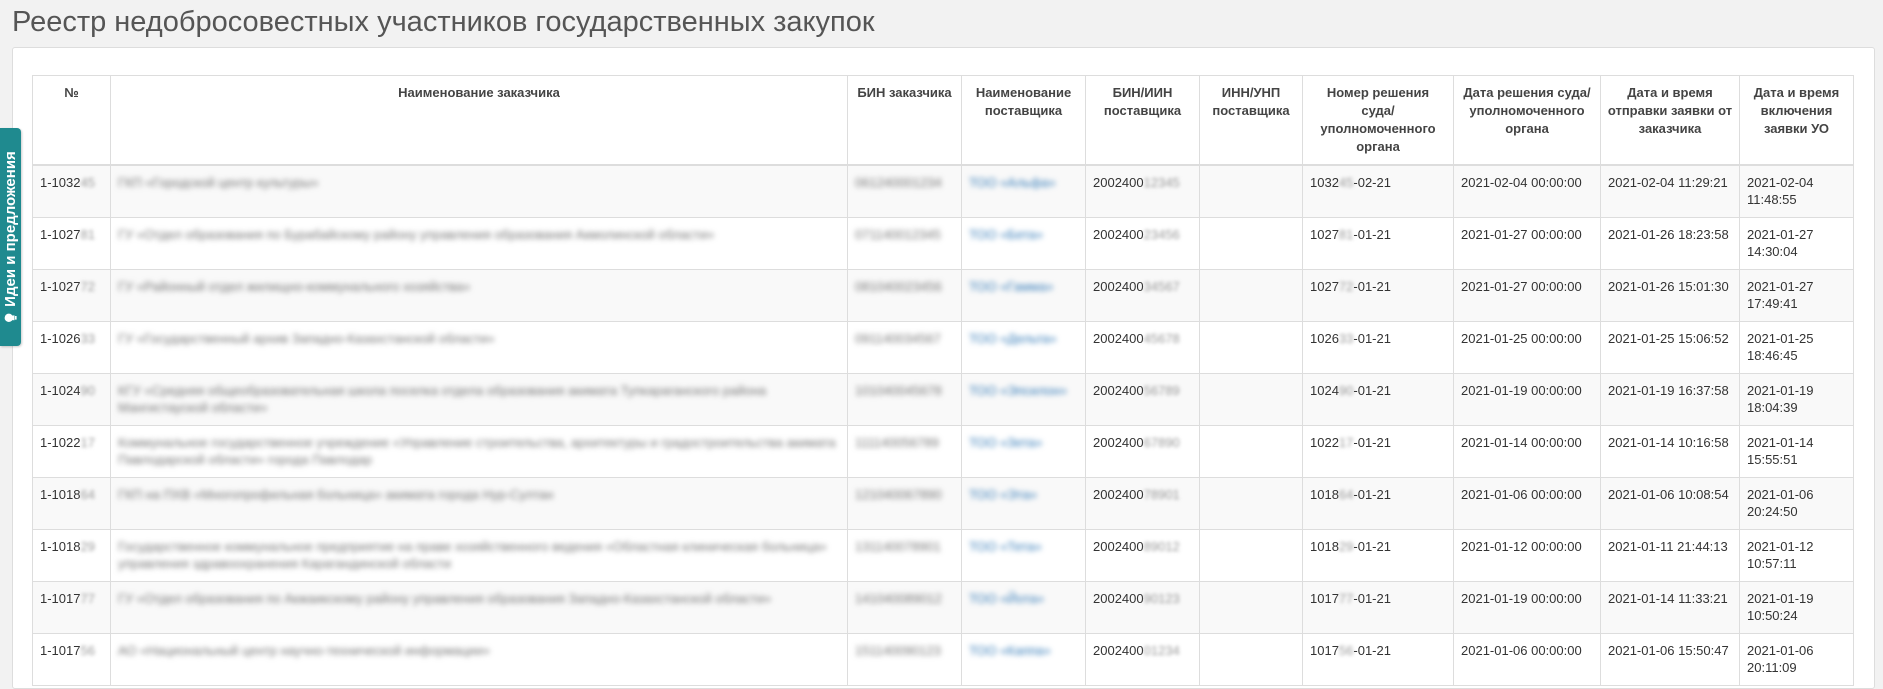  I want to click on supplier-name-link: ТОО «Дельта», so click(1013, 338).